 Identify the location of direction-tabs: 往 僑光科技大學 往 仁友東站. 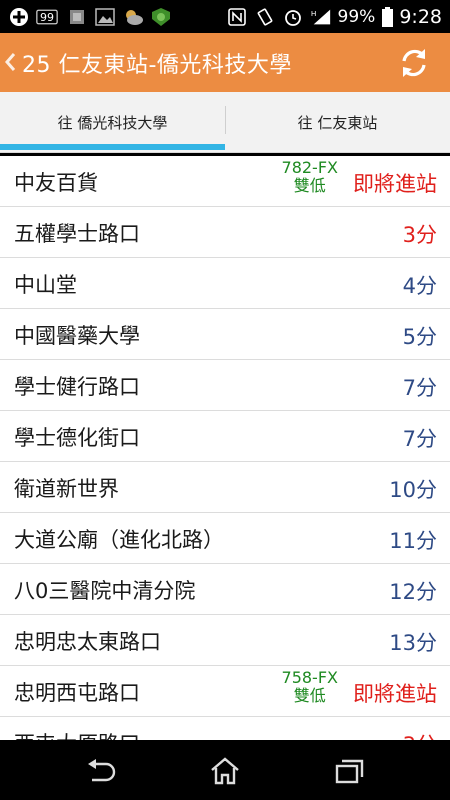
(225, 122).